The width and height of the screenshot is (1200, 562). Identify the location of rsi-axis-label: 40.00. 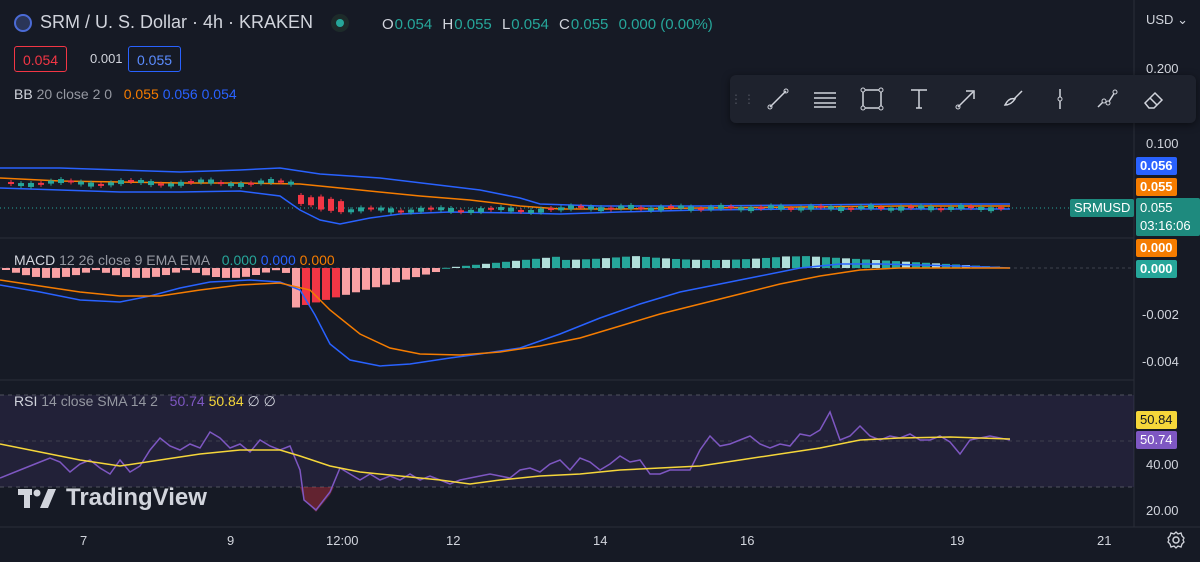
(1162, 464).